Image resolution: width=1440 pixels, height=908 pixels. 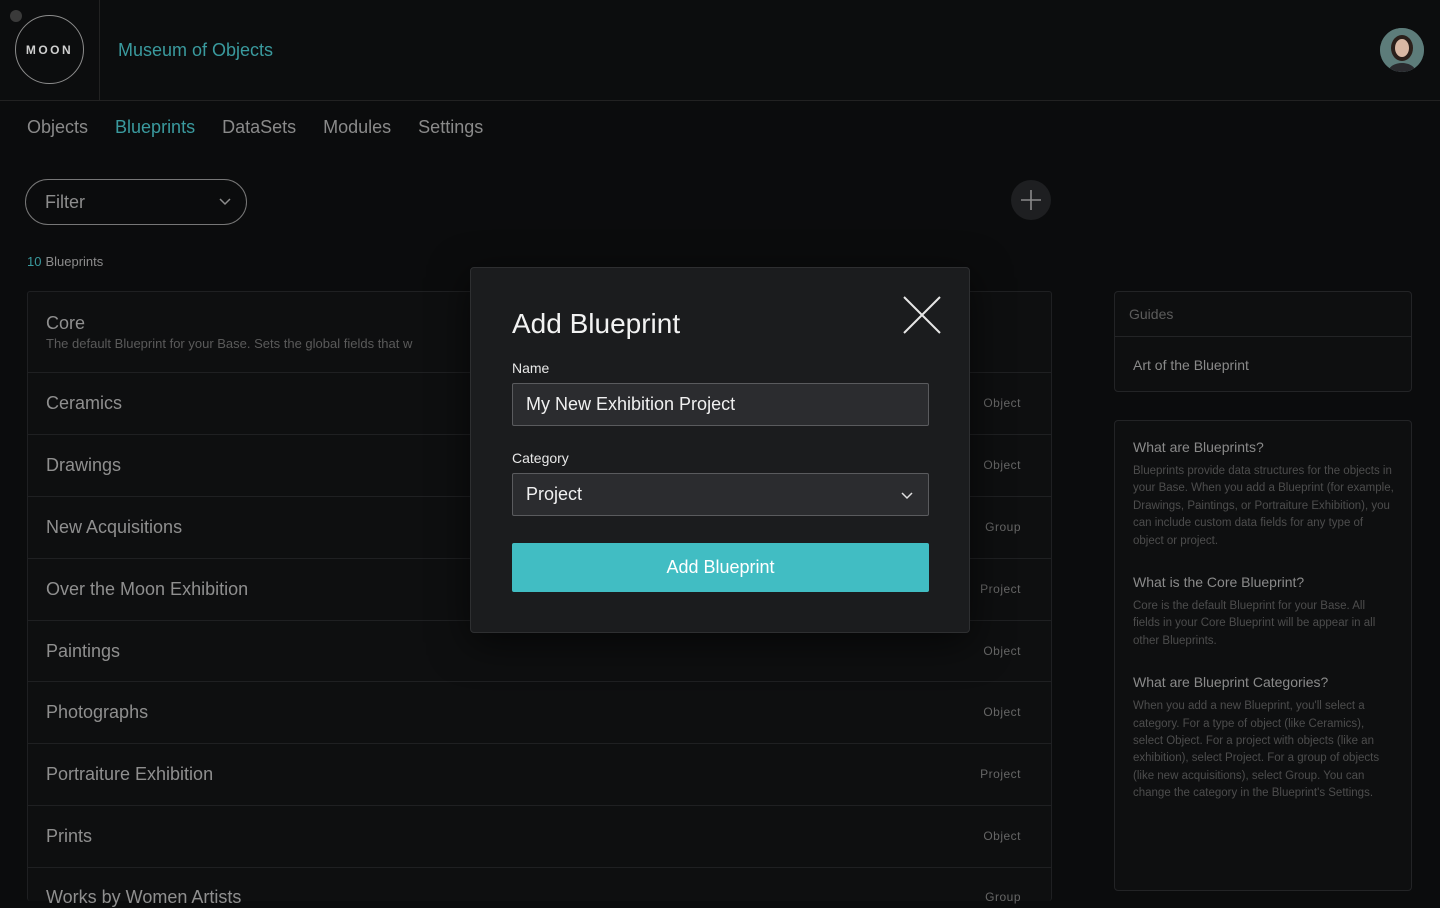 I want to click on close-icon, so click(x=922, y=315).